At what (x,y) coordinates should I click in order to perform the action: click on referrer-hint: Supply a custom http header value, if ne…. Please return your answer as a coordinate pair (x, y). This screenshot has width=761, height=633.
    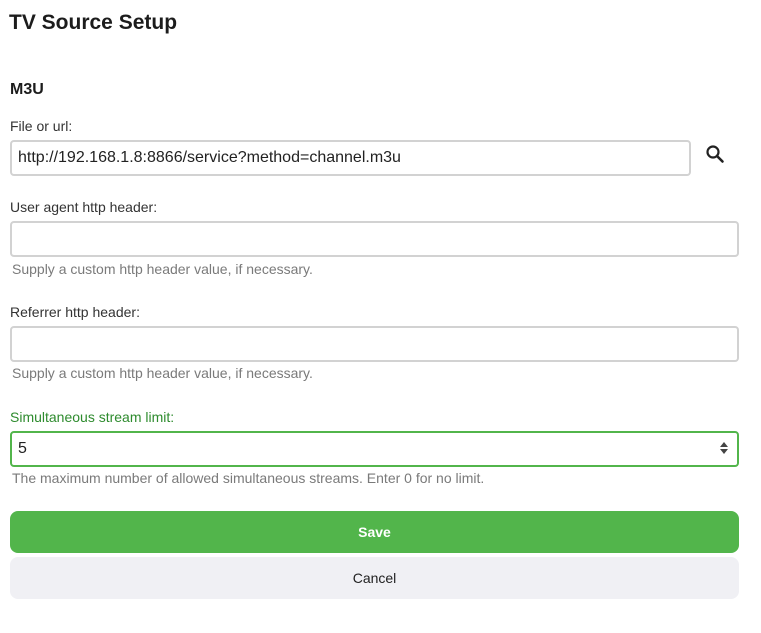
    Looking at the image, I should click on (162, 373).